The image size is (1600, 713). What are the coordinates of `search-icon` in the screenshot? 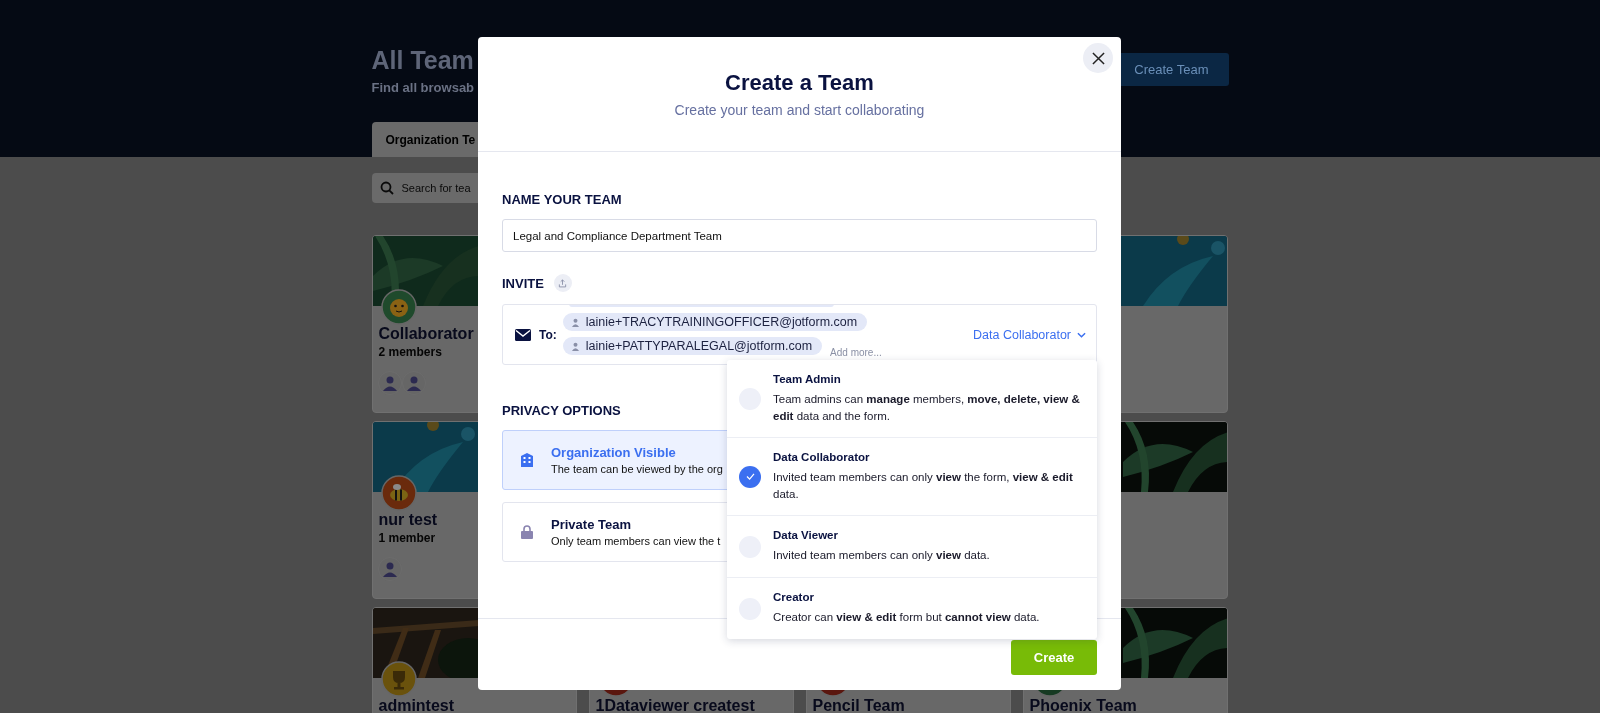 It's located at (386, 188).